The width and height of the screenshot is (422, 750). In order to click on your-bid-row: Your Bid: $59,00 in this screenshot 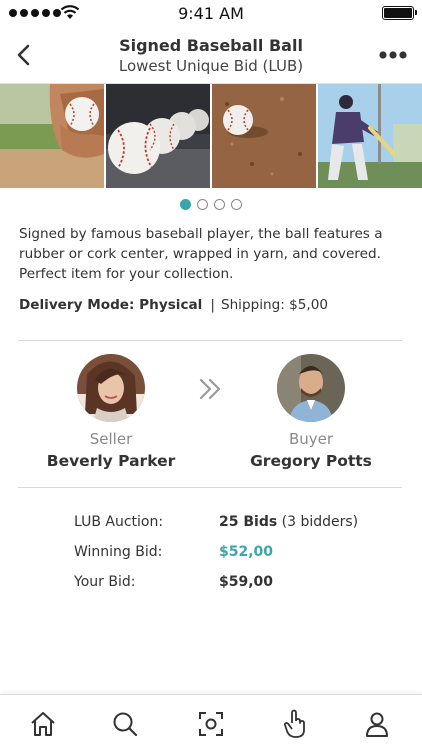, I will do `click(234, 589)`.